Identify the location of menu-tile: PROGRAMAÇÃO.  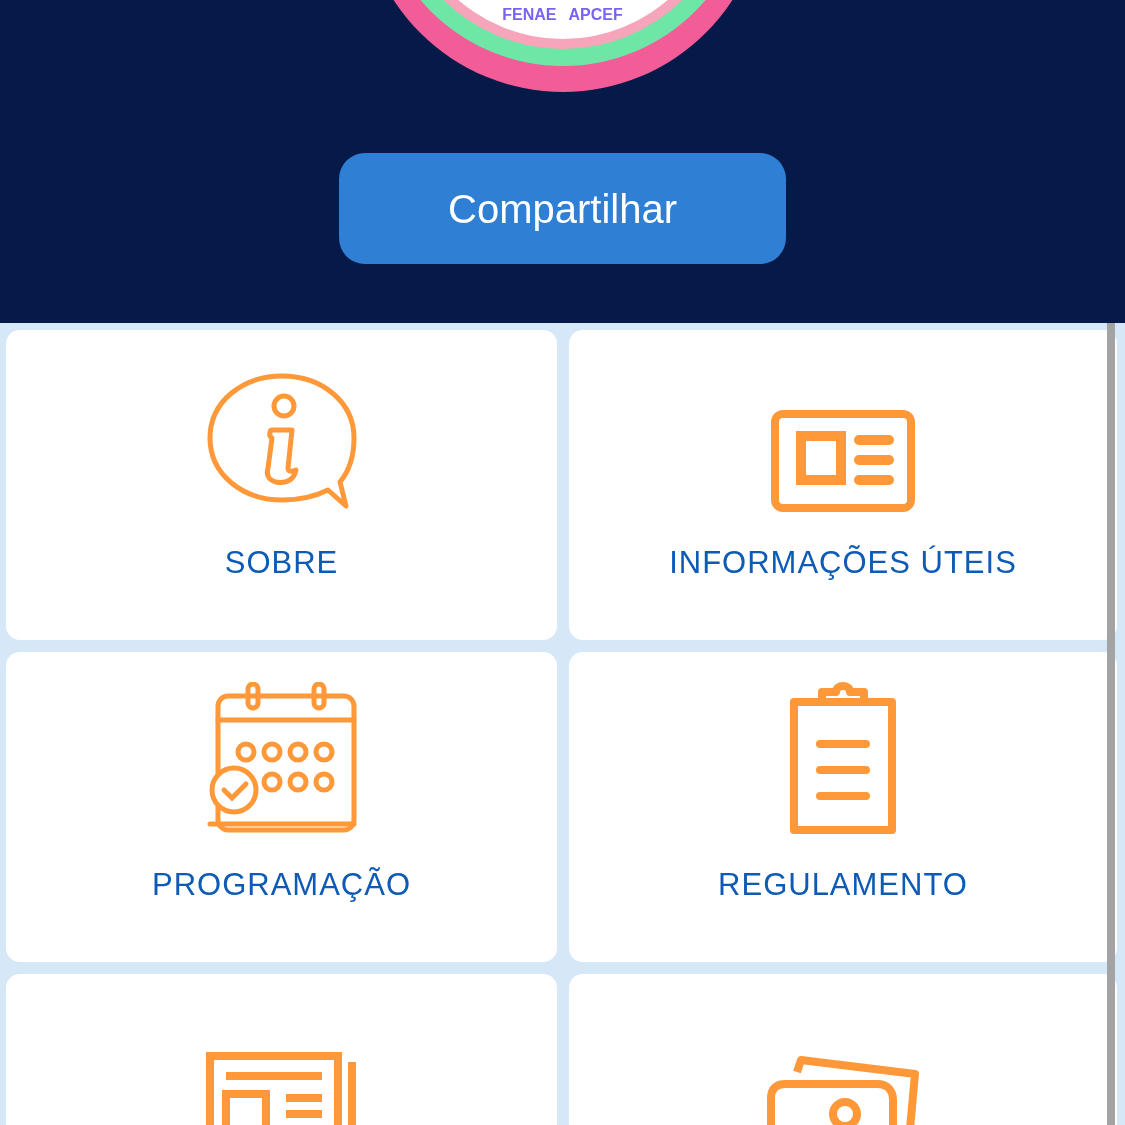
(281, 807).